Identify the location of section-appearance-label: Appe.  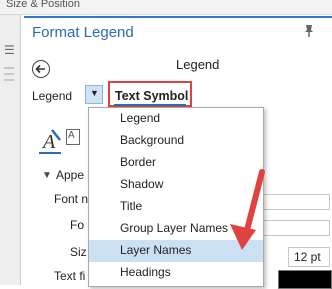
(70, 175).